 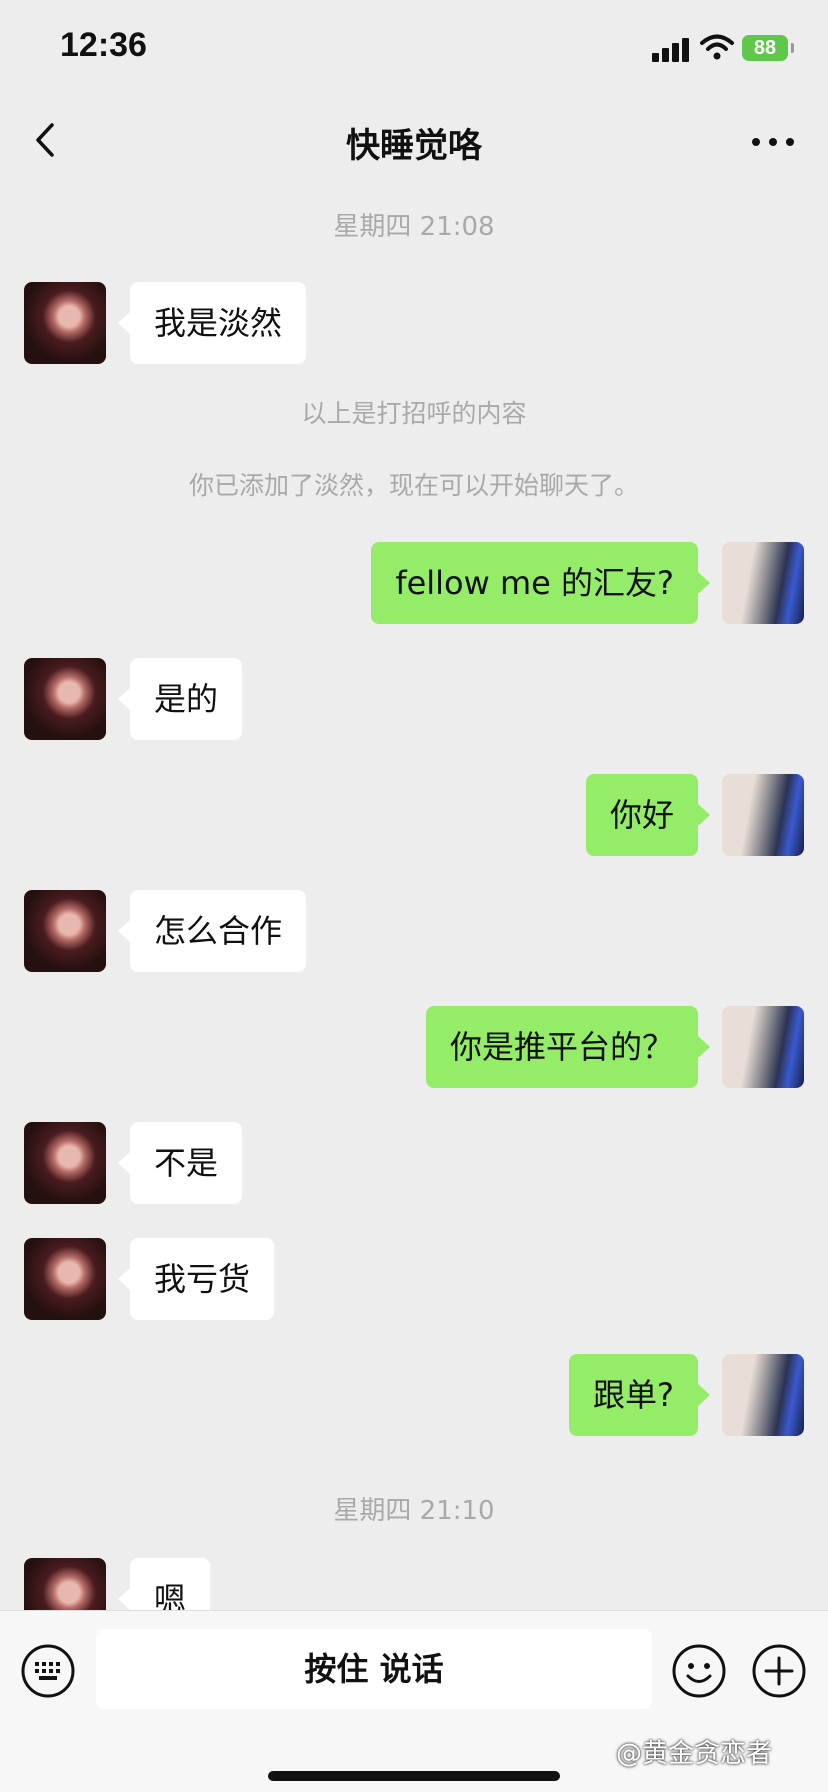 What do you see at coordinates (717, 47) in the screenshot?
I see `wifi-icon` at bounding box center [717, 47].